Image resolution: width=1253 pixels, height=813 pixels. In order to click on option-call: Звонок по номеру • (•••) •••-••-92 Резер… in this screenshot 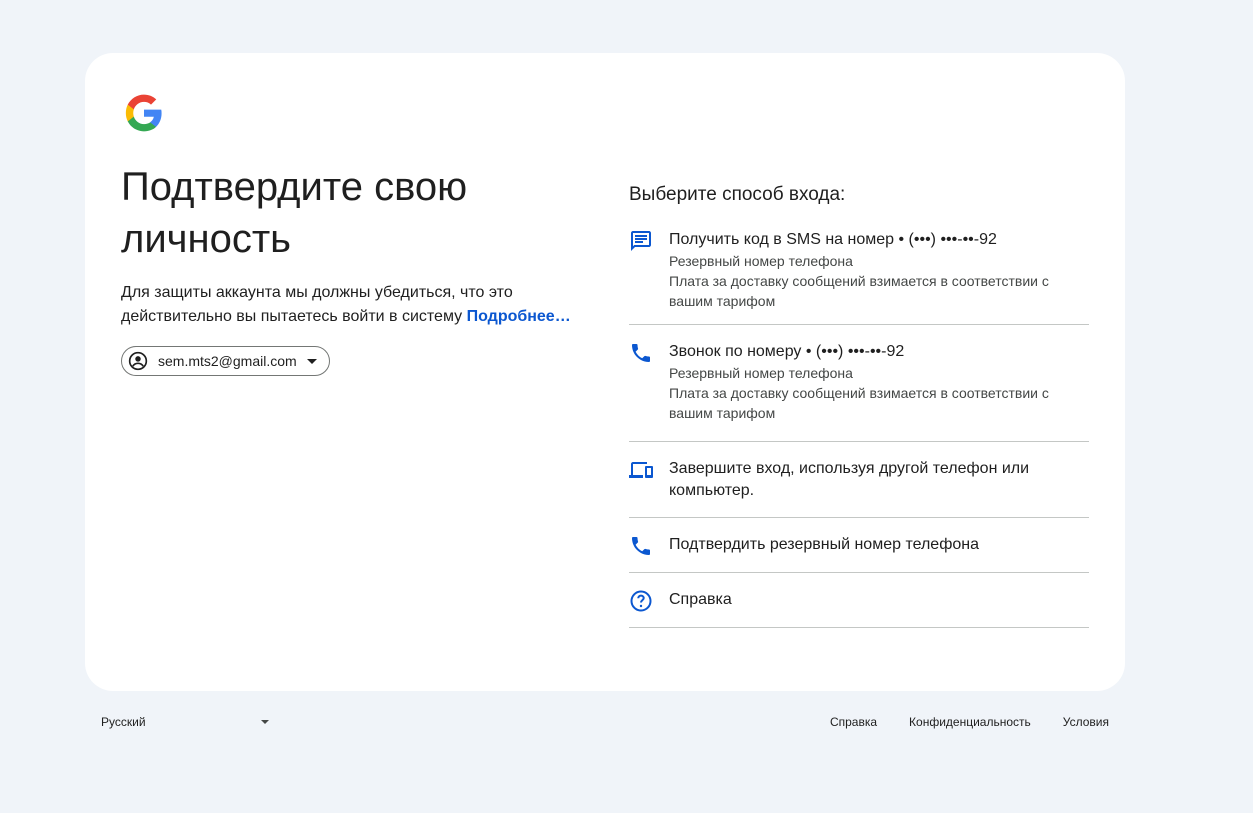, I will do `click(859, 383)`.